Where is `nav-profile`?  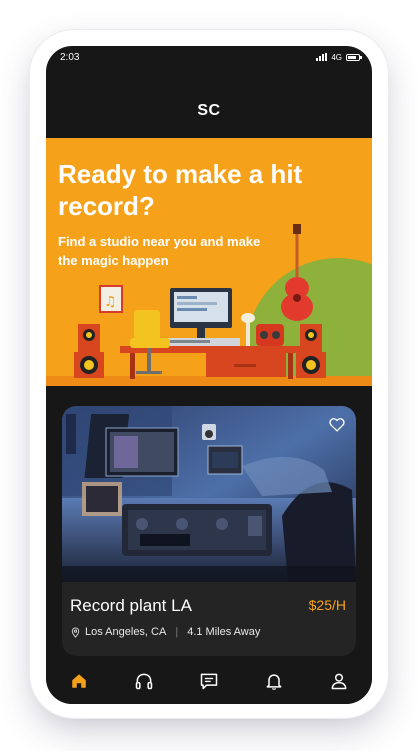 nav-profile is located at coordinates (339, 681).